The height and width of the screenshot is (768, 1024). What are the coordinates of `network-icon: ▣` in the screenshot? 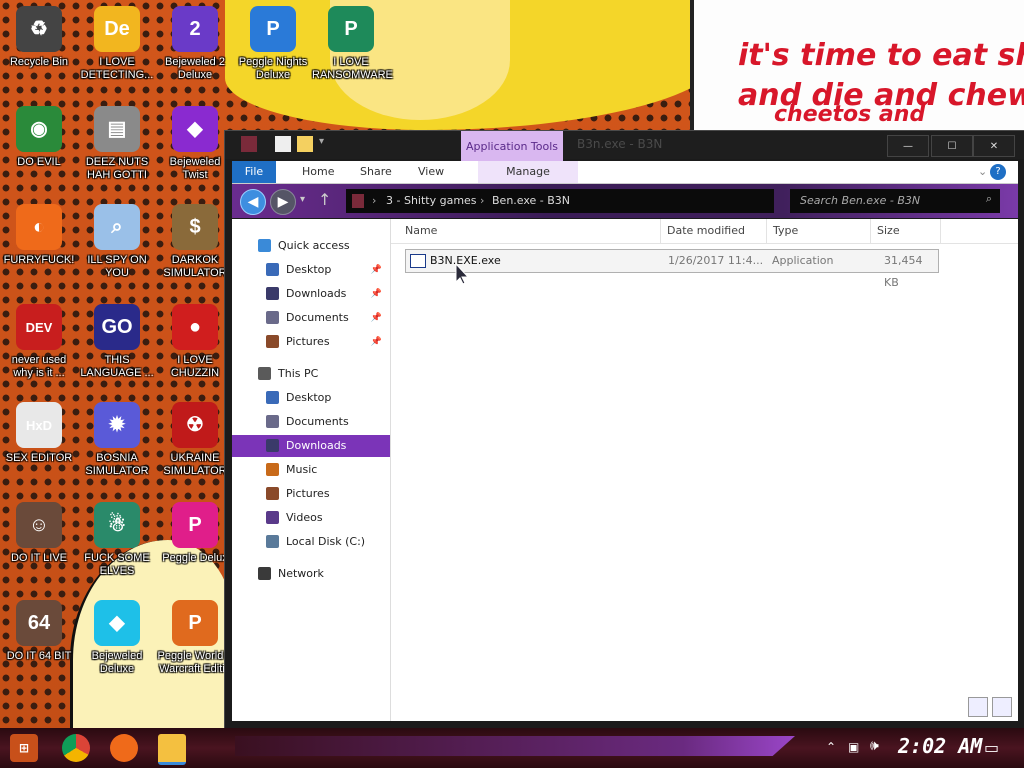 It's located at (853, 747).